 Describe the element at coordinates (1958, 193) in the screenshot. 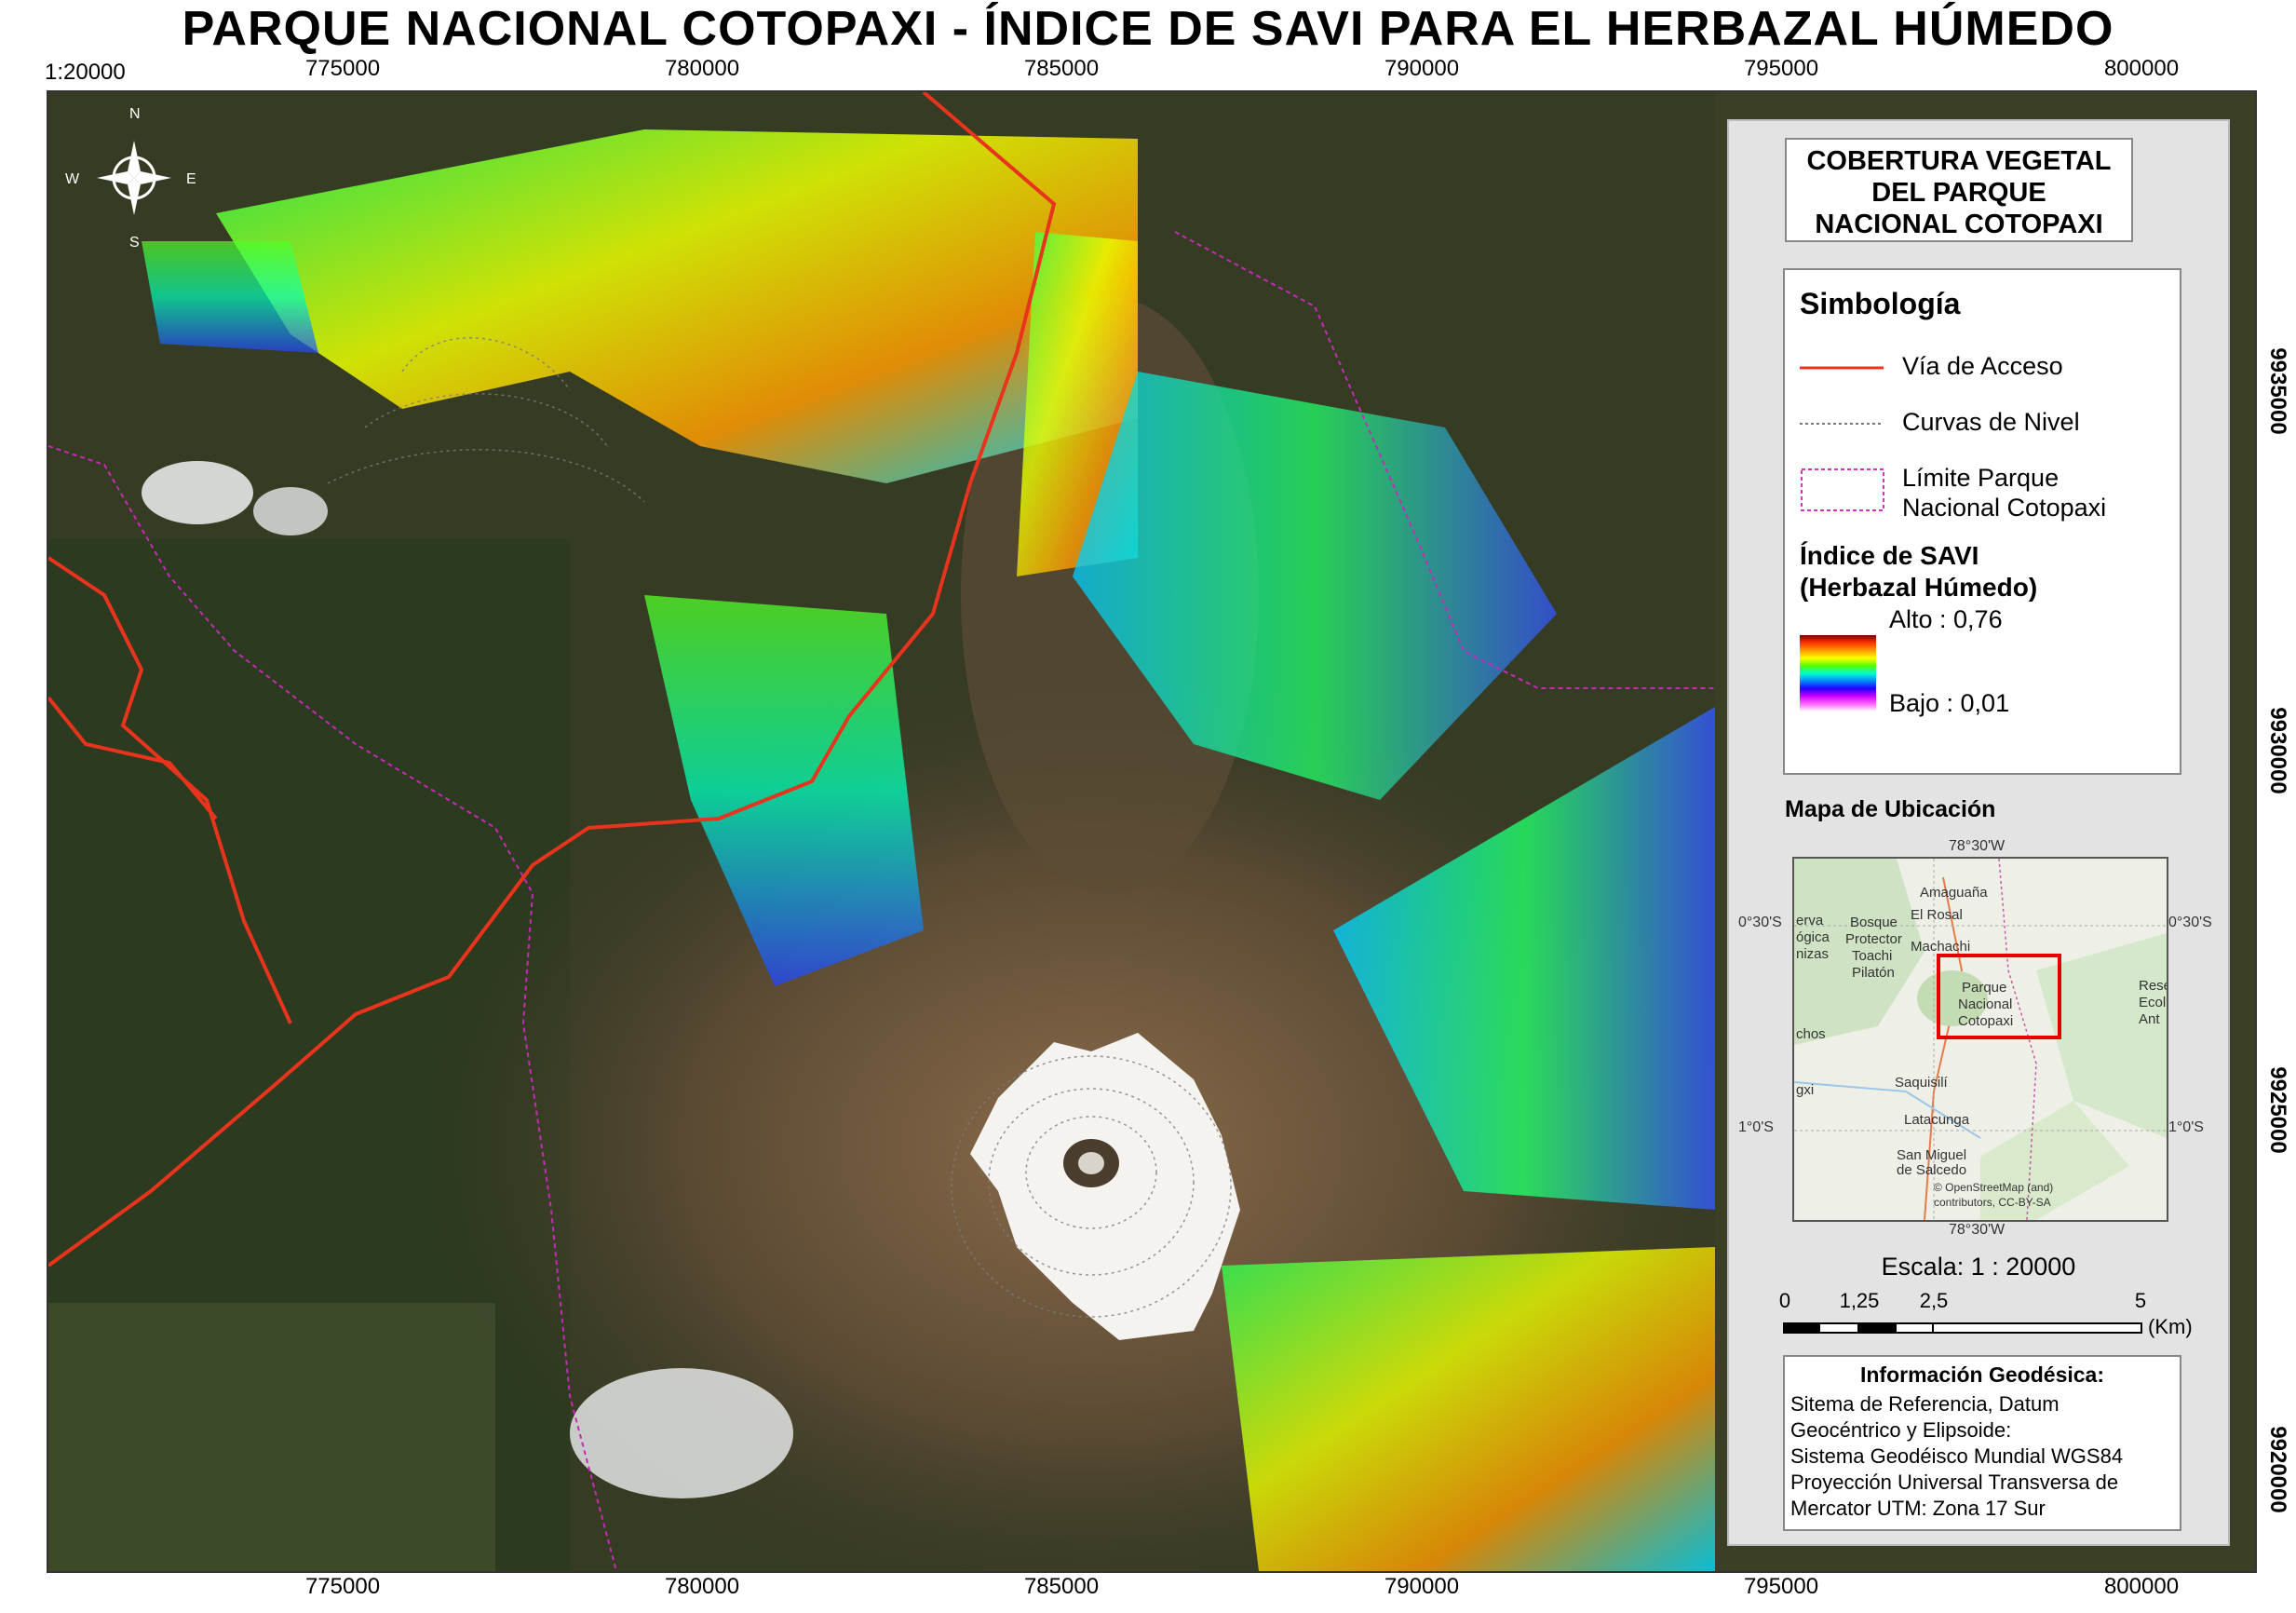

I see `coverage-title-line: DEL PARQUE` at that location.